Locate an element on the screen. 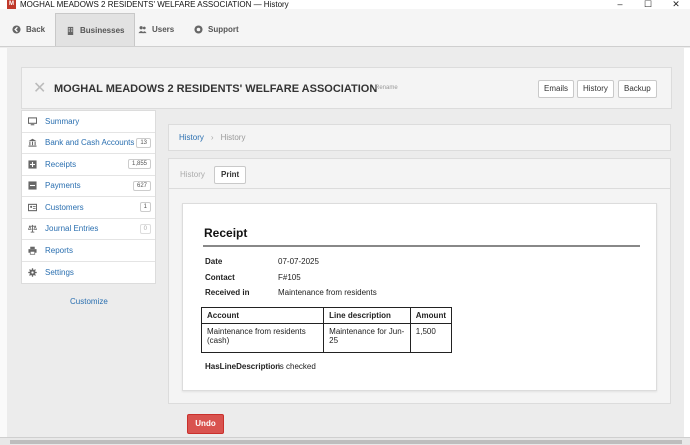  users-button: Users is located at coordinates (156, 29).